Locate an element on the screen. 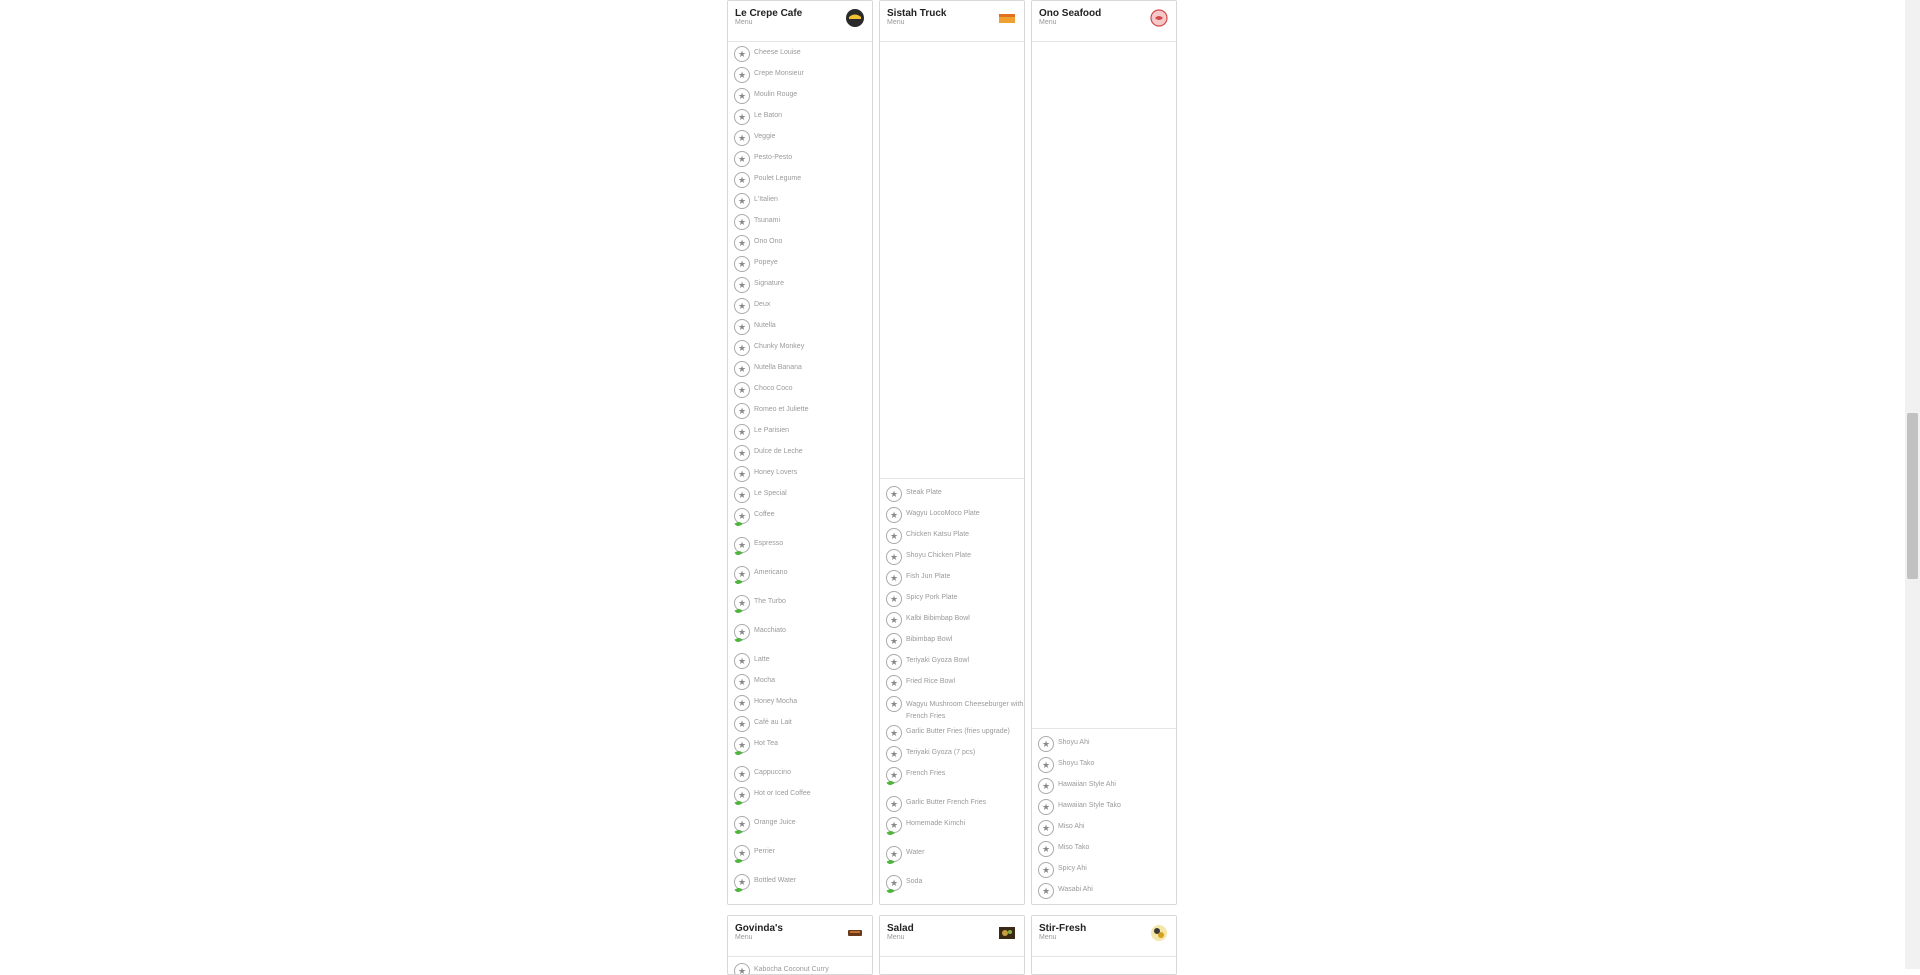 Image resolution: width=1920 pixels, height=975 pixels. menu-item: ★ Crepe Monsieur is located at coordinates (801, 77).